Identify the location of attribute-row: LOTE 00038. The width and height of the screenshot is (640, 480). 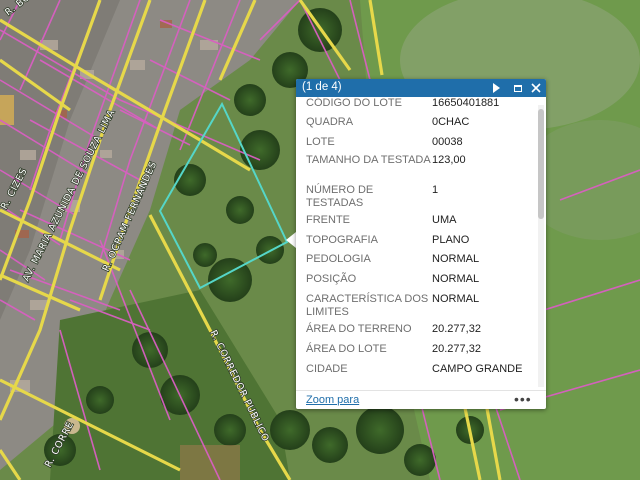
(416, 142).